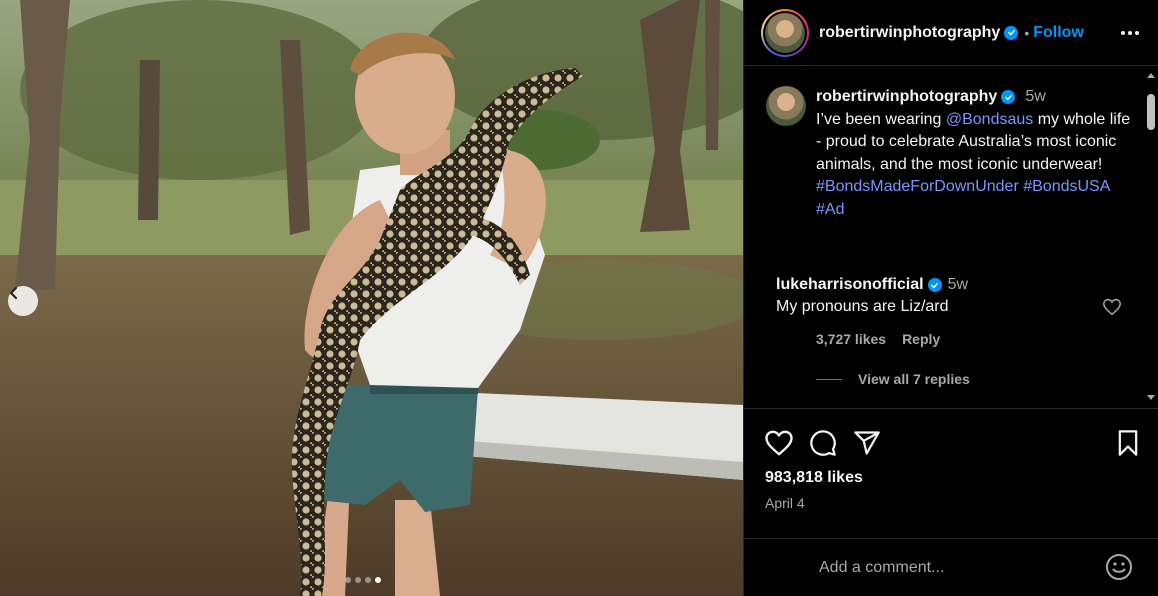 The width and height of the screenshot is (1158, 596). I want to click on author-avatar, so click(785, 32).